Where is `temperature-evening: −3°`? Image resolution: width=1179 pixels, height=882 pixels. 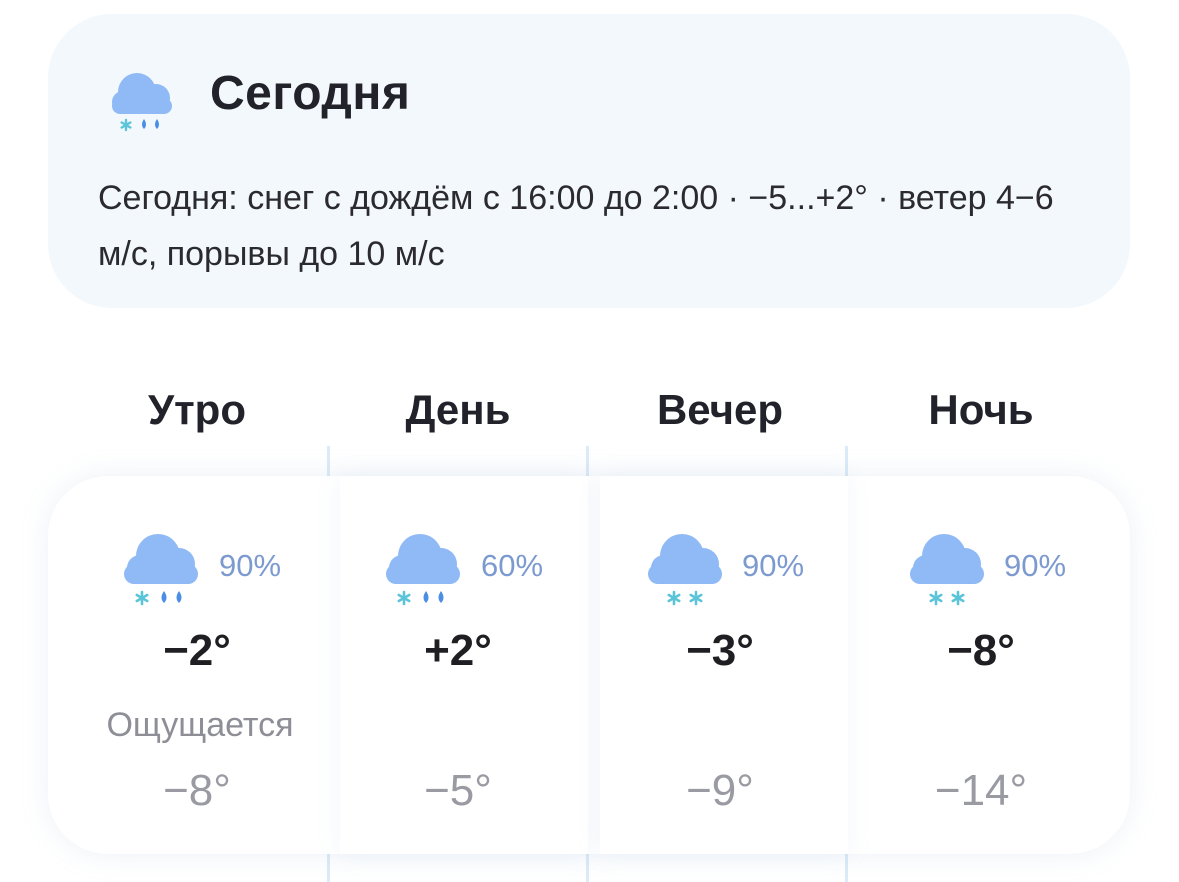 temperature-evening: −3° is located at coordinates (720, 650).